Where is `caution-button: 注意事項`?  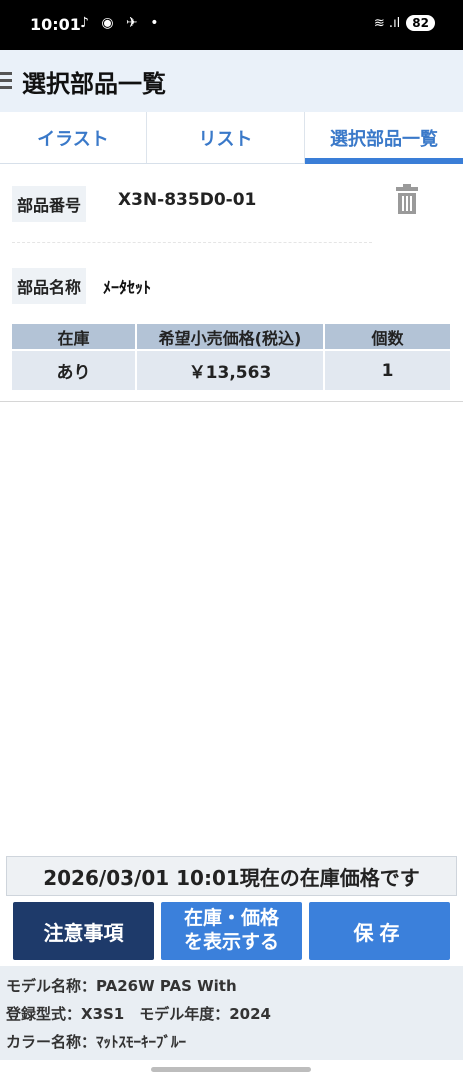
caution-button: 注意事項 is located at coordinates (83, 931).